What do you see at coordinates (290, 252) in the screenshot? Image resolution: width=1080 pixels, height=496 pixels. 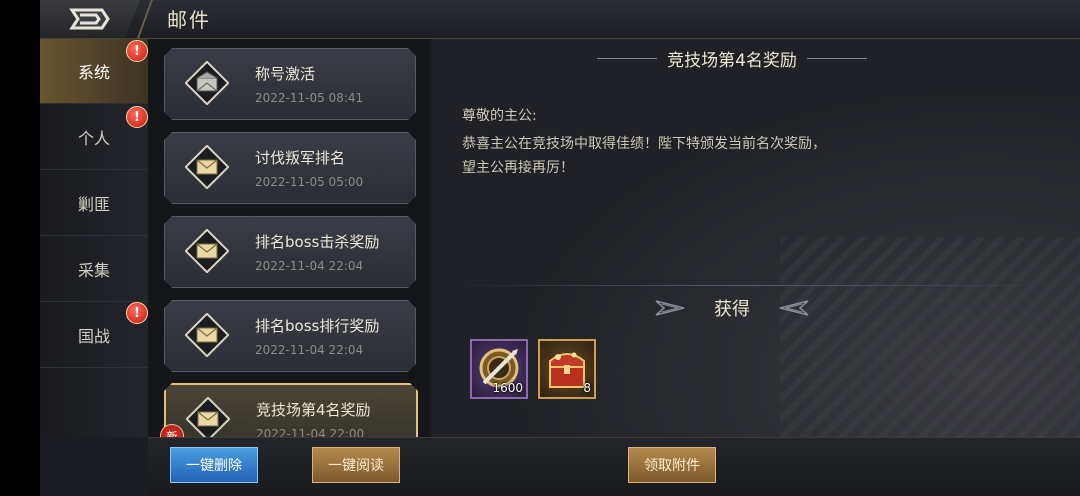 I see `mail-item: 排名boss击杀奖励 2022-11-04 22:04` at bounding box center [290, 252].